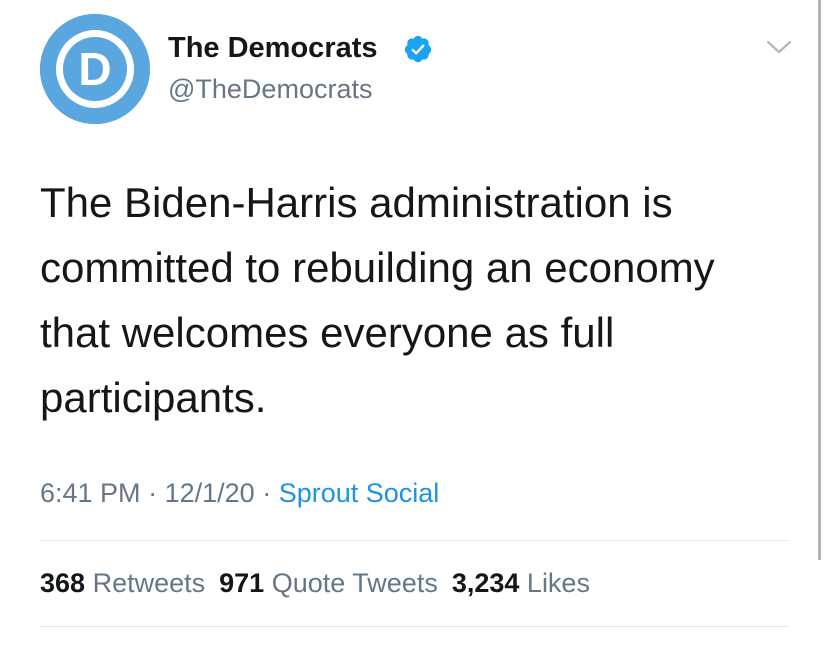 Image resolution: width=828 pixels, height=646 pixels. Describe the element at coordinates (354, 583) in the screenshot. I see `quote-tweets-label: Quote Tweets` at that location.